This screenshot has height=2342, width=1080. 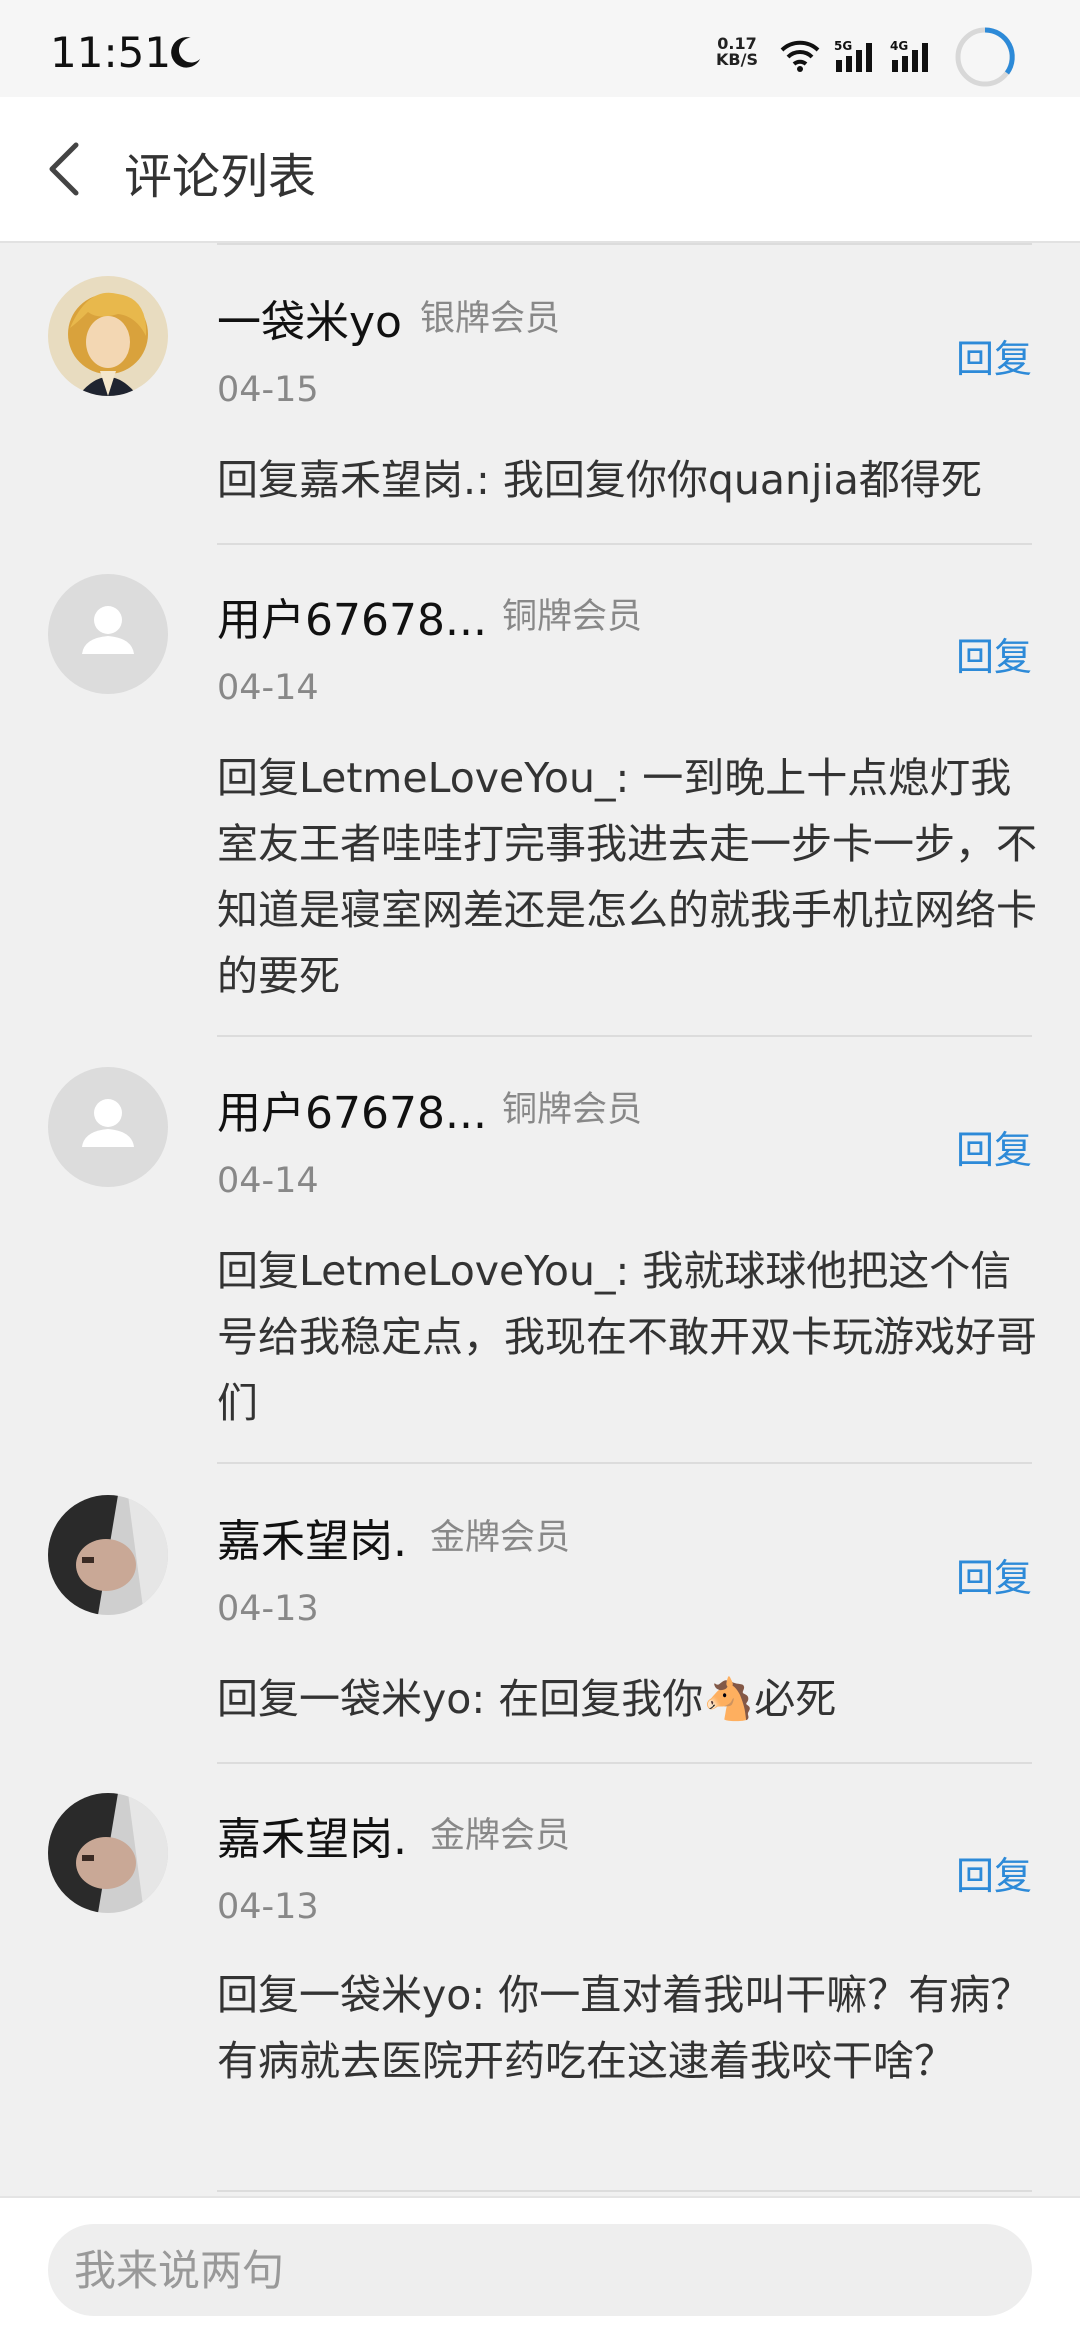 I want to click on username: 一袋米yo, so click(x=309, y=318).